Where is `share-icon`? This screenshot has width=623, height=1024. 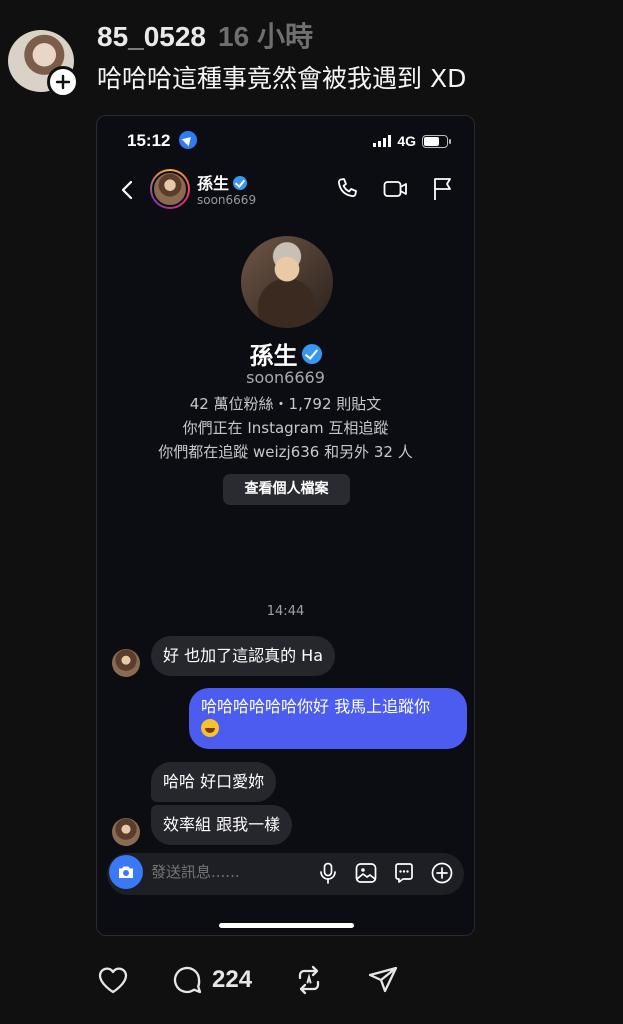
share-icon is located at coordinates (383, 979).